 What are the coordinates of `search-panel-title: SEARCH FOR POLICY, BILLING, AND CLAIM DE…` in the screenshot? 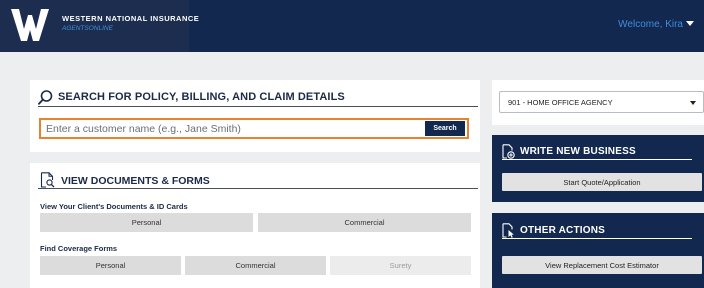 It's located at (201, 97).